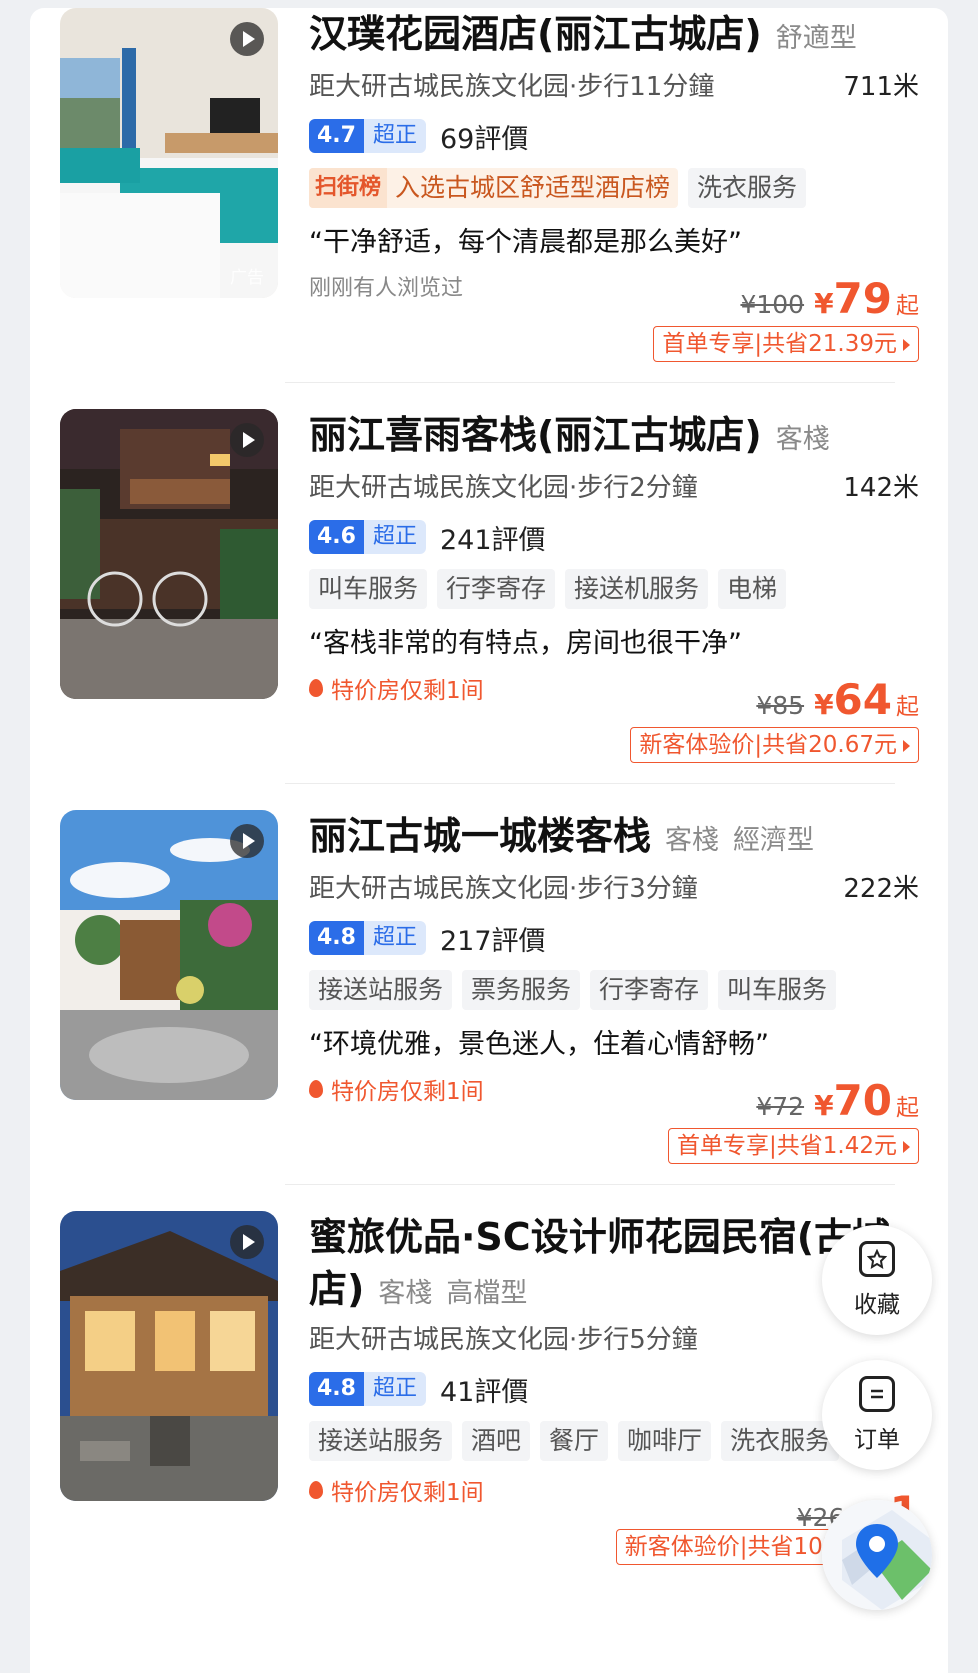 The image size is (978, 1673). I want to click on distance: 距大研古城民族文化园·步行5分鐘, so click(503, 1340).